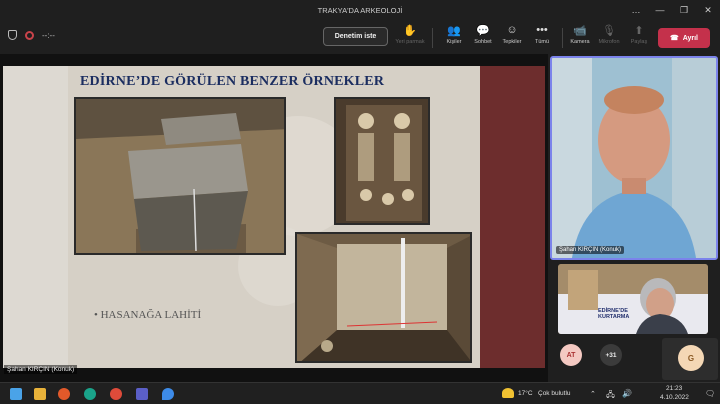  Describe the element at coordinates (410, 38) in the screenshot. I see `raise-hand-button: ✋ Yeri parmak` at that location.